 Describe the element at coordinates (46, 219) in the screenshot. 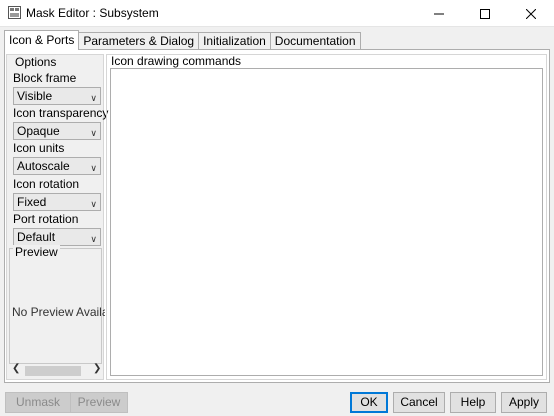

I see `port-rotation-label: Port rotation` at that location.